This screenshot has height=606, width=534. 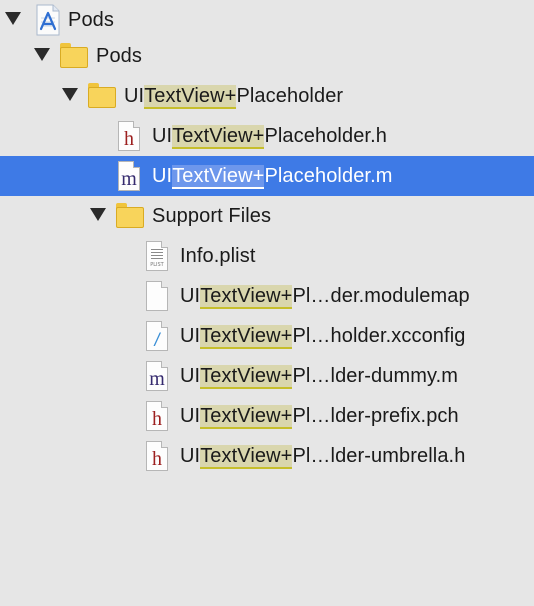 What do you see at coordinates (157, 336) in the screenshot?
I see `xcconfig-file-icon: /` at bounding box center [157, 336].